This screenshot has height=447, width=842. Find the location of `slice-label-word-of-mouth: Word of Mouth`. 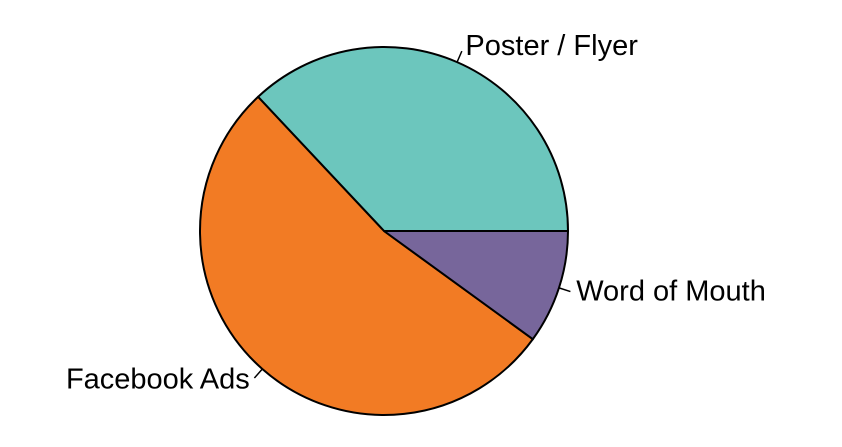

slice-label-word-of-mouth: Word of Mouth is located at coordinates (671, 291).